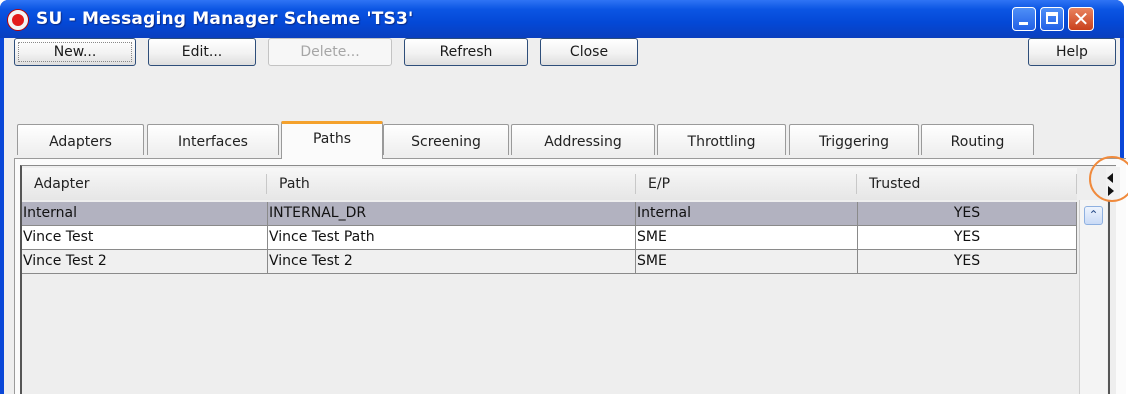 The height and width of the screenshot is (394, 1128). Describe the element at coordinates (1023, 23) in the screenshot. I see `minimize-icon` at that location.